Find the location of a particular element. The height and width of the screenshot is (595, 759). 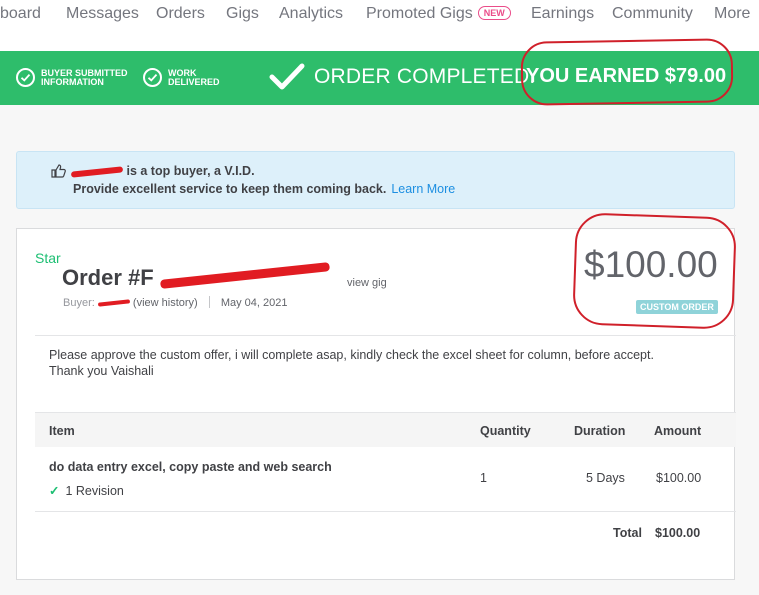

learn-more-link: Learn More is located at coordinates (423, 189).